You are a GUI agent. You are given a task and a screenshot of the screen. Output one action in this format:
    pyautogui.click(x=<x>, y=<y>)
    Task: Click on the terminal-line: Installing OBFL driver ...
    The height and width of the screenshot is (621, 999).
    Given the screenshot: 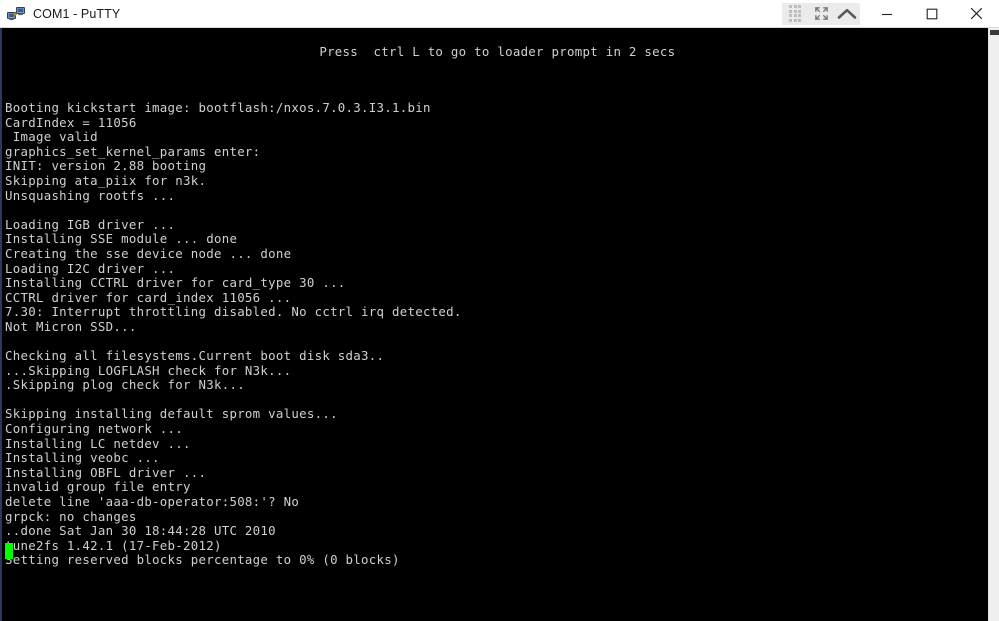 What is the action you would take?
    pyautogui.click(x=106, y=472)
    